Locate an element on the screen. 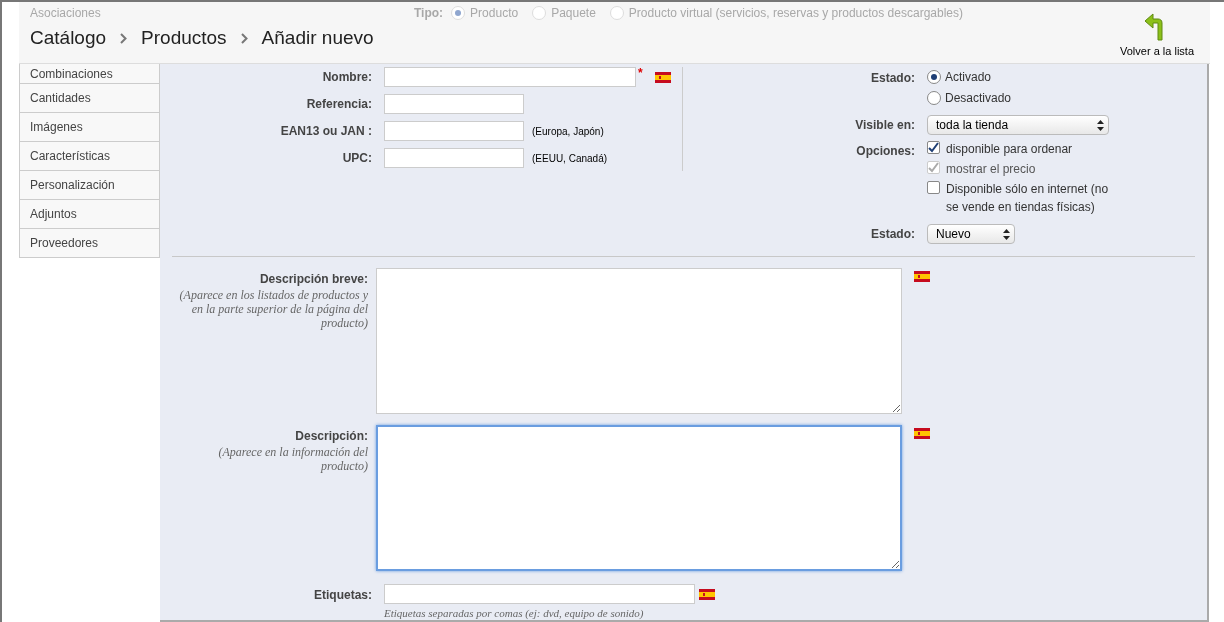  breadcrumb-item: Productos is located at coordinates (184, 38).